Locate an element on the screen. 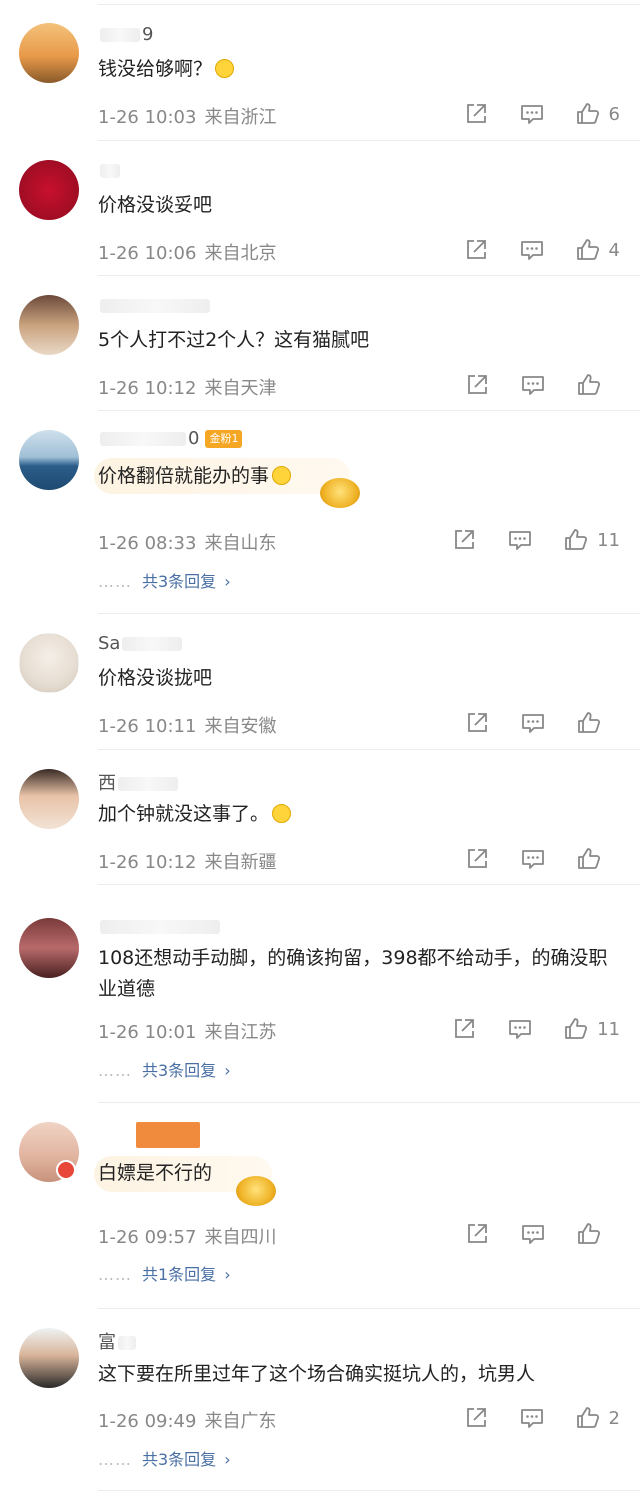 This screenshot has width=640, height=1497. like-count: 4 is located at coordinates (614, 250).